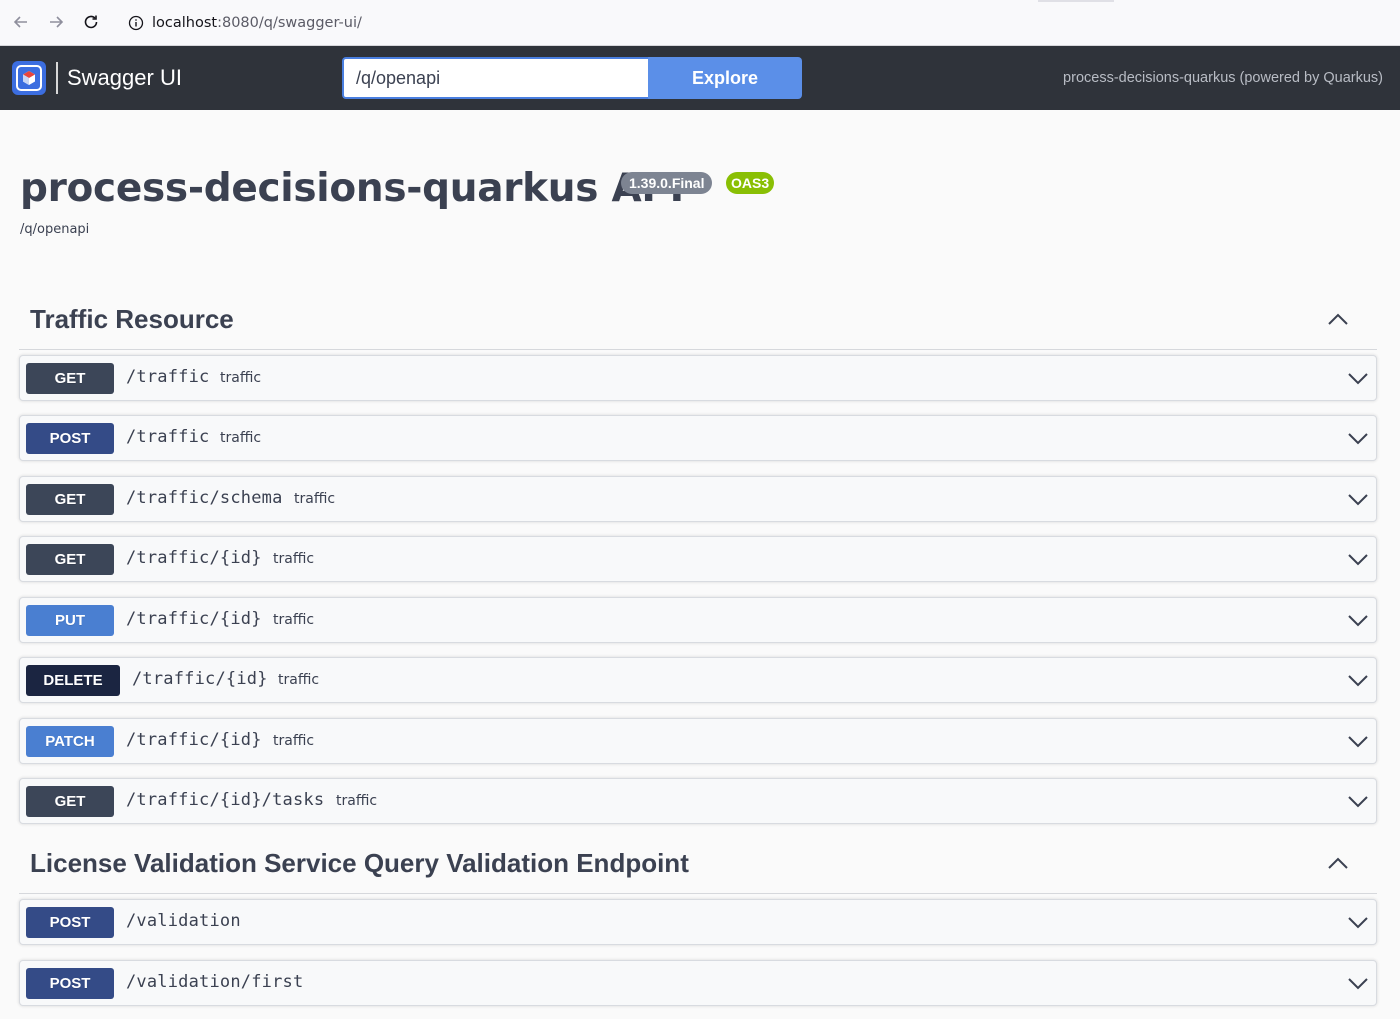 The image size is (1400, 1019). I want to click on tab-indicator, so click(1076, 1).